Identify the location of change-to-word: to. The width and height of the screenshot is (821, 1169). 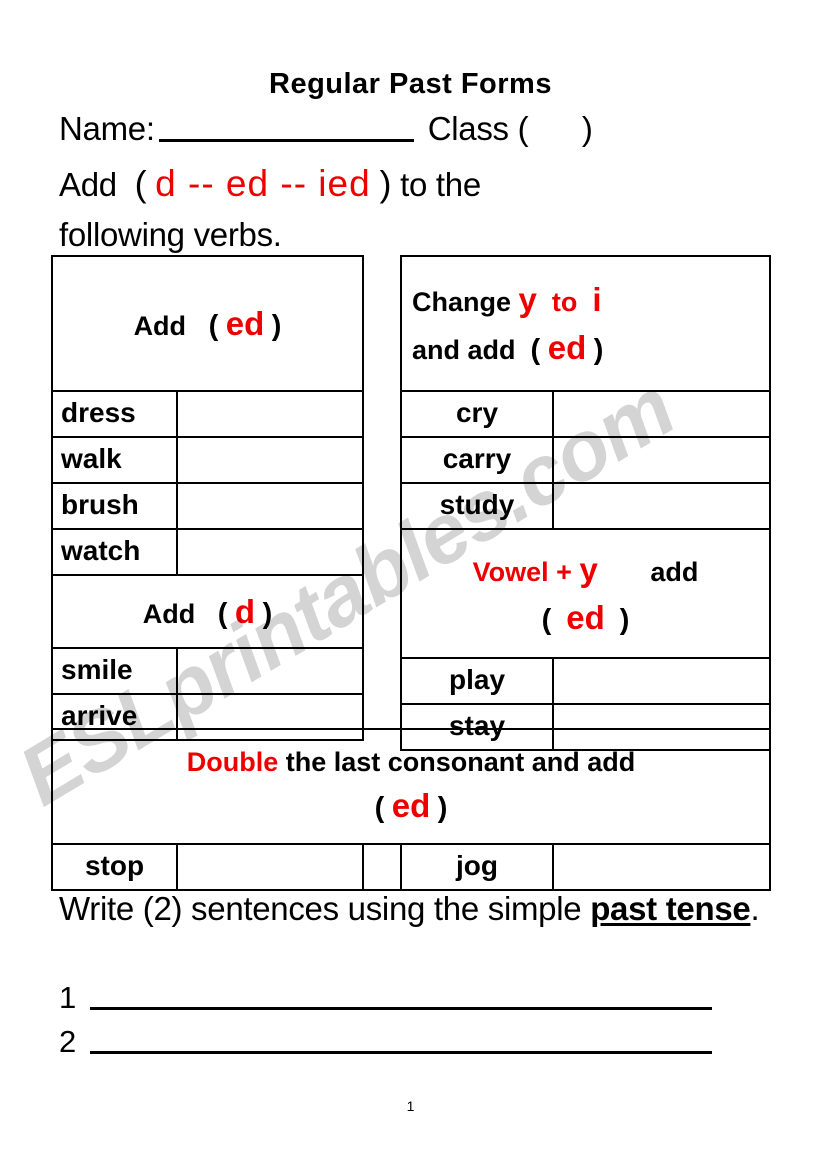
(564, 301).